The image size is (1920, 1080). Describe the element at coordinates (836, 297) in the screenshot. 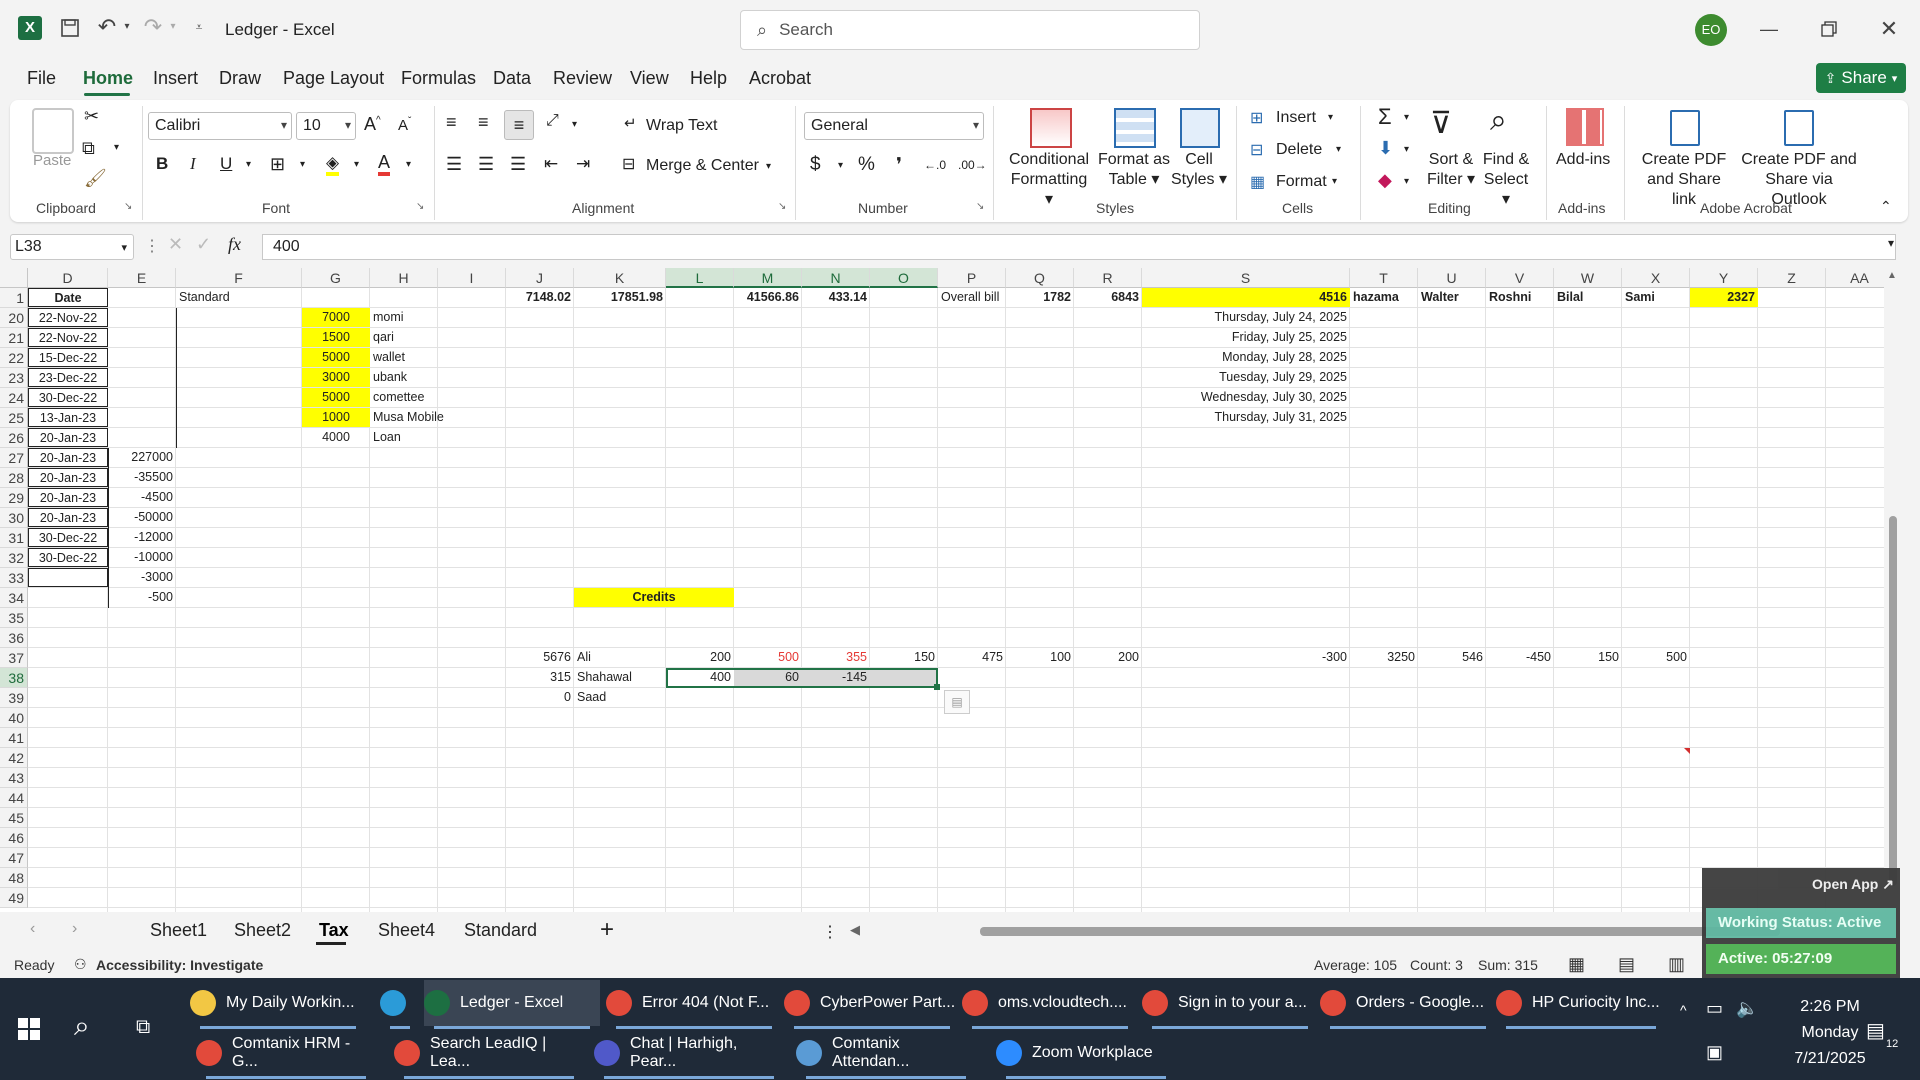

I see `cell-n1: 433.14` at that location.